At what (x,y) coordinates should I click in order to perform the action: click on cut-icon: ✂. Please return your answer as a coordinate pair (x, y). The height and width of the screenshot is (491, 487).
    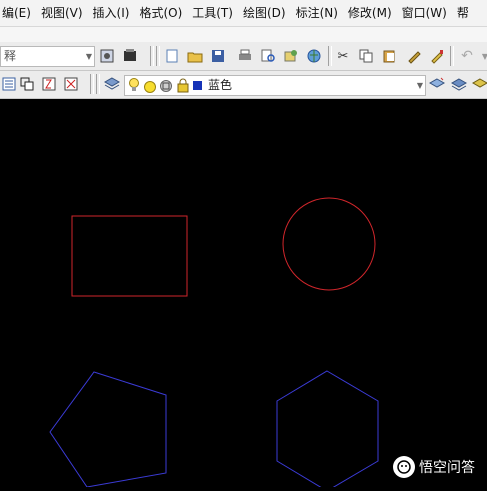
    Looking at the image, I should click on (343, 56).